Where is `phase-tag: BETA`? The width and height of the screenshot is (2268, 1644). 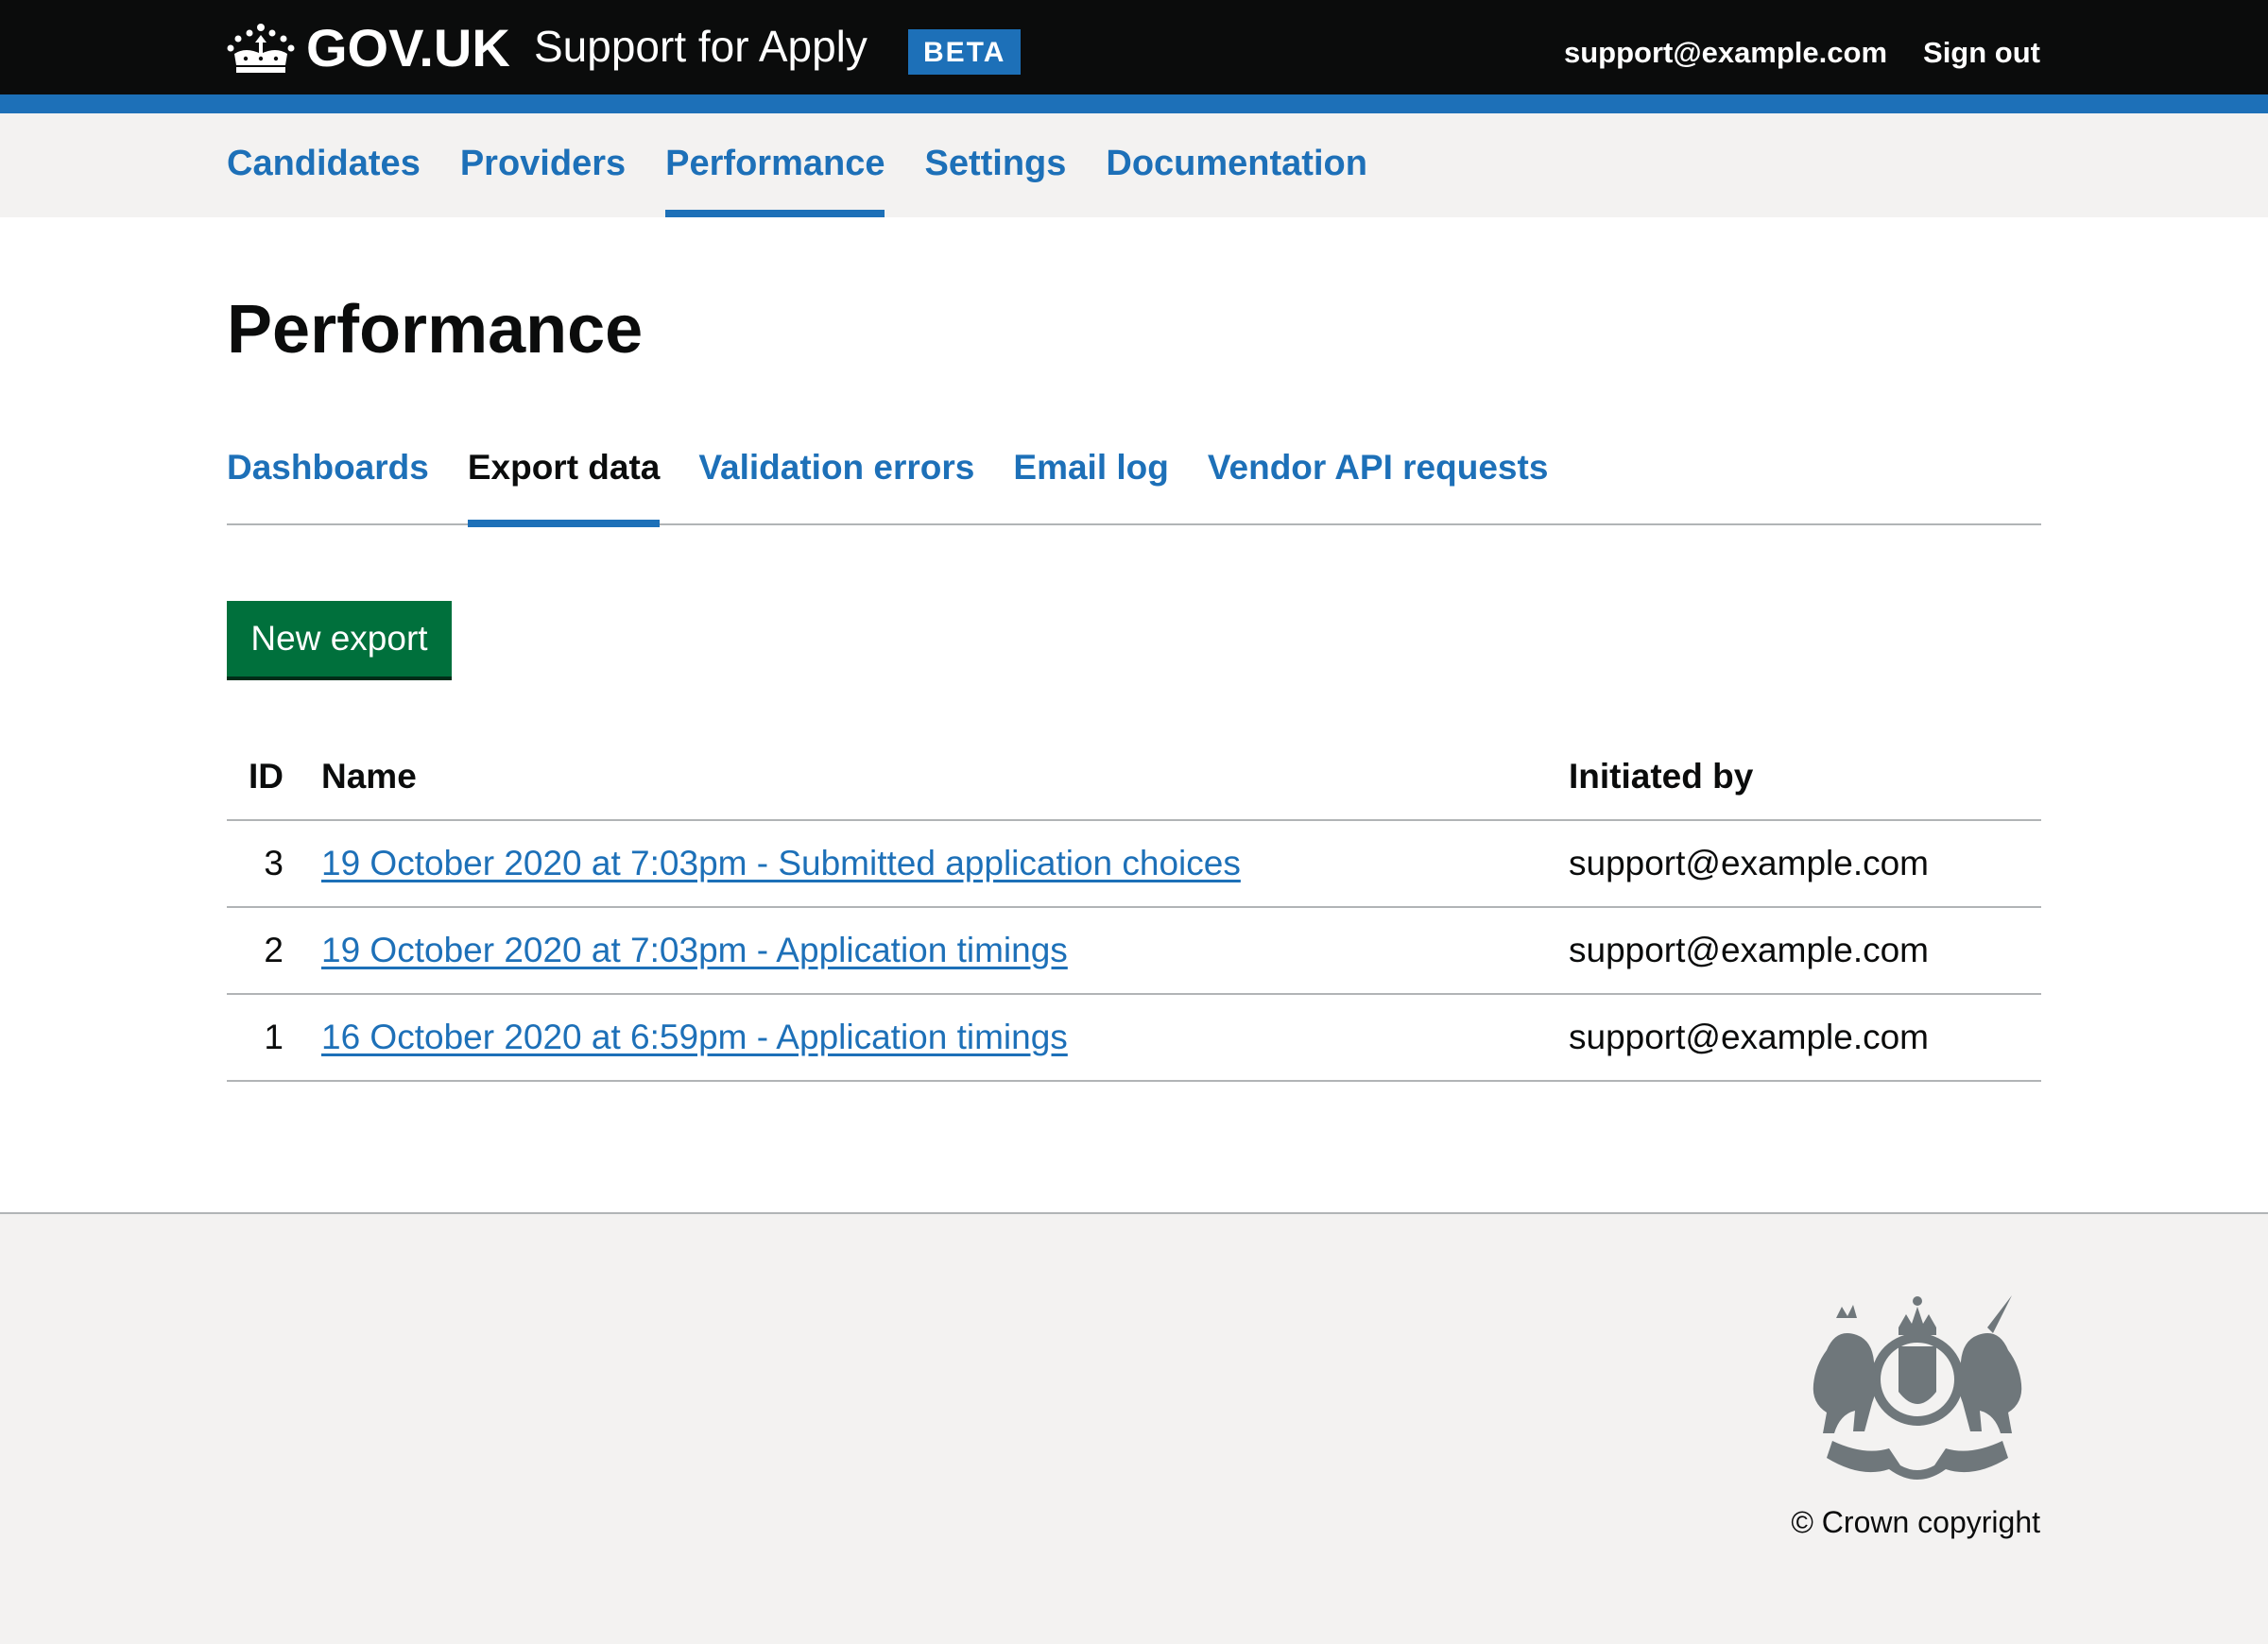
phase-tag: BETA is located at coordinates (965, 52).